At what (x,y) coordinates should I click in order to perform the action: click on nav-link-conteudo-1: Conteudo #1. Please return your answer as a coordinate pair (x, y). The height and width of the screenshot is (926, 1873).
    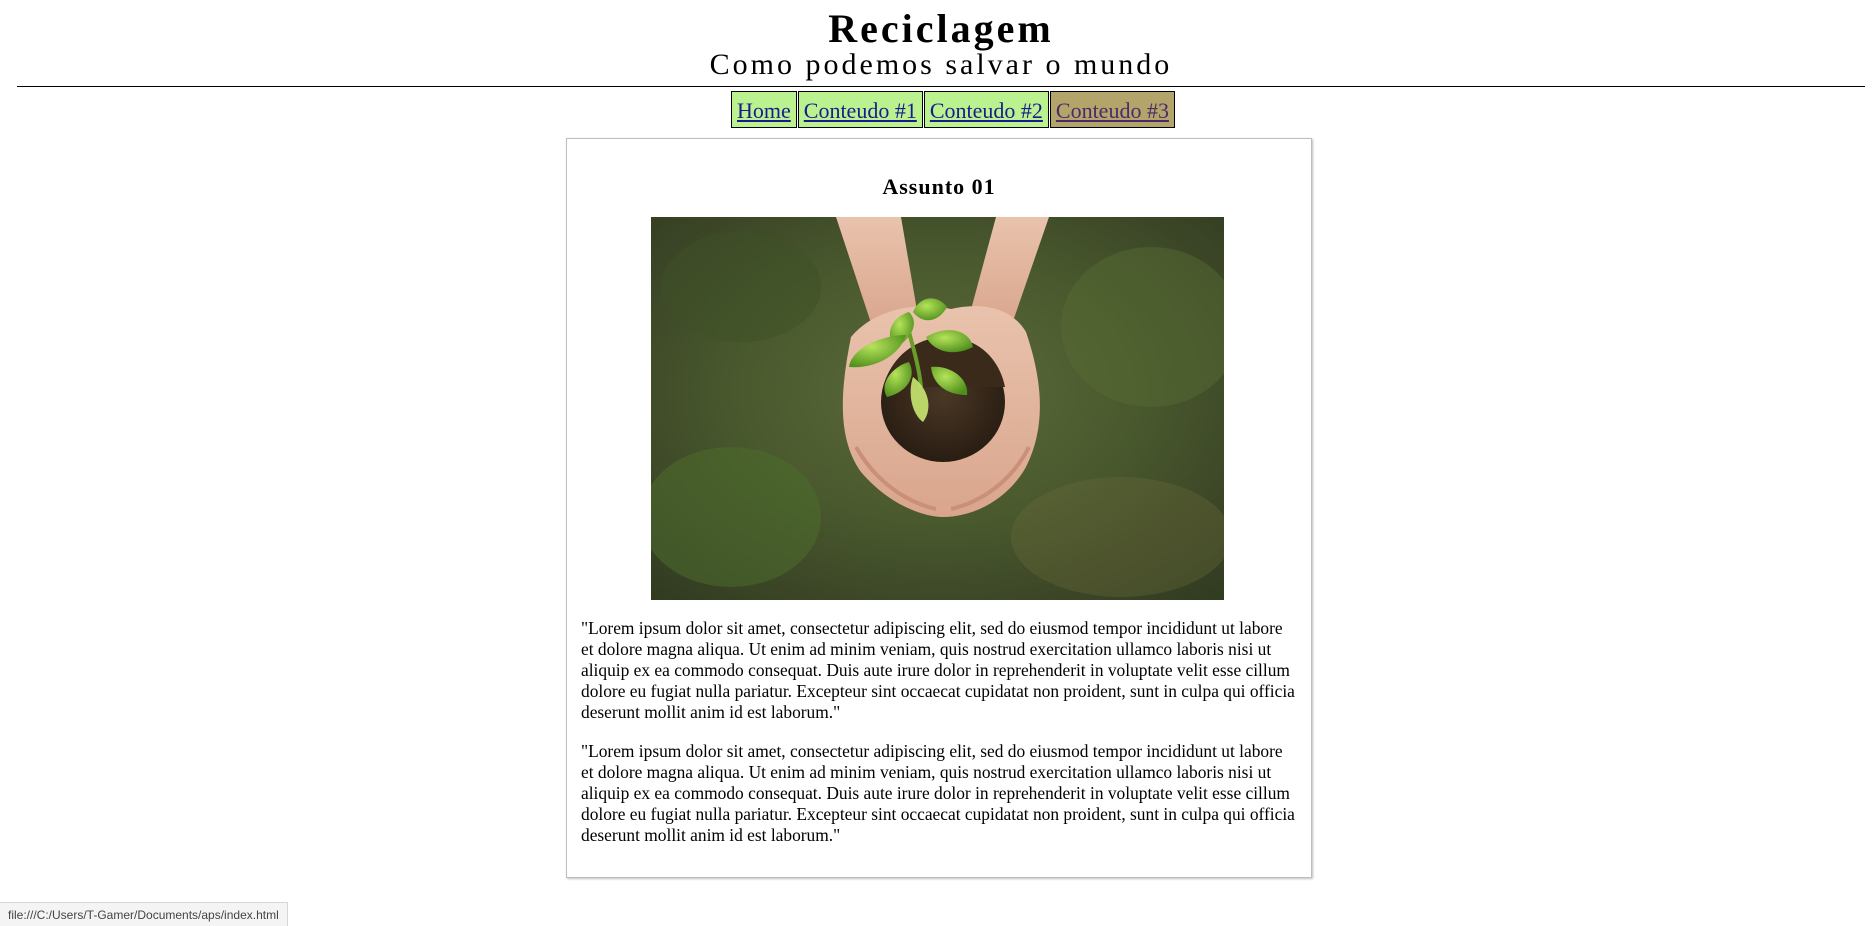
    Looking at the image, I should click on (860, 109).